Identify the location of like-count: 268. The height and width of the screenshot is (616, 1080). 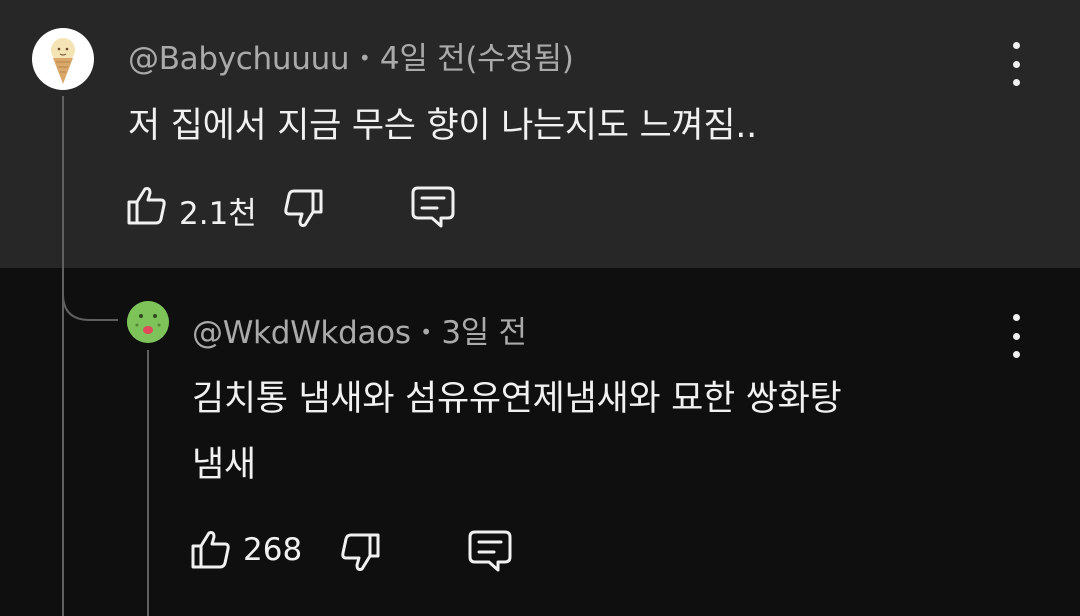
(273, 550).